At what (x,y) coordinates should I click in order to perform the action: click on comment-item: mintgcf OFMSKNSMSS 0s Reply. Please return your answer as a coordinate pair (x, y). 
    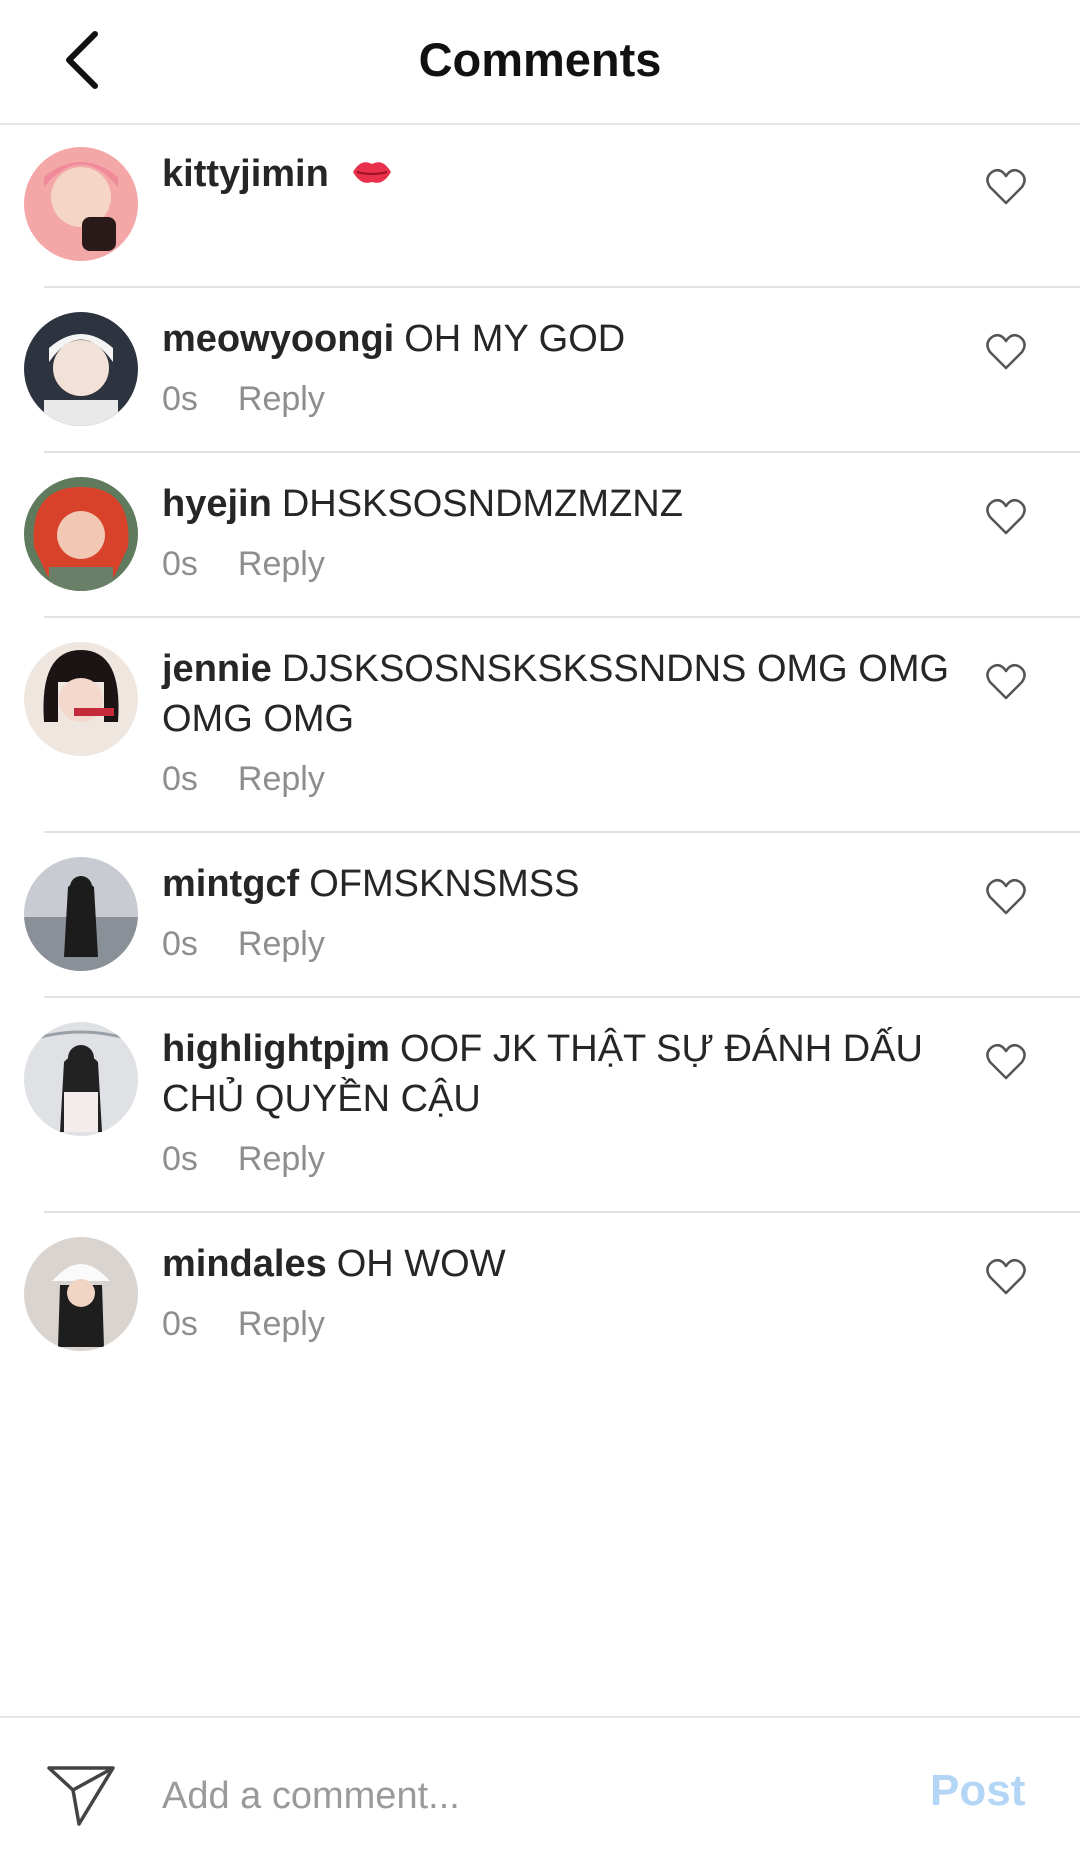
    Looking at the image, I should click on (540, 915).